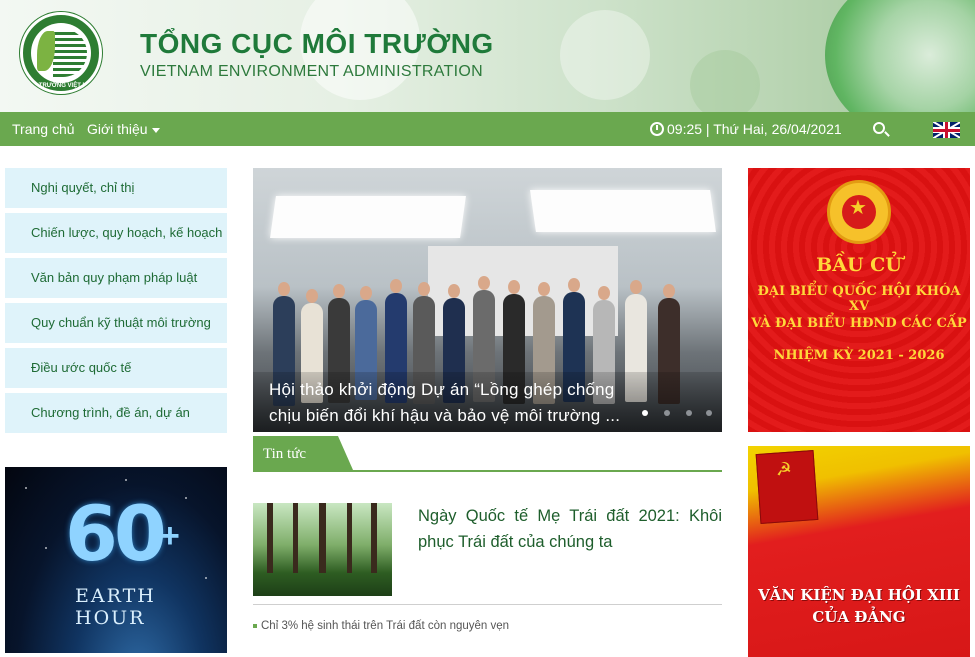 This screenshot has width=975, height=657. What do you see at coordinates (61, 53) in the screenshot?
I see `site-logo: MÔI TRƯỜNG VIỆT NAM` at bounding box center [61, 53].